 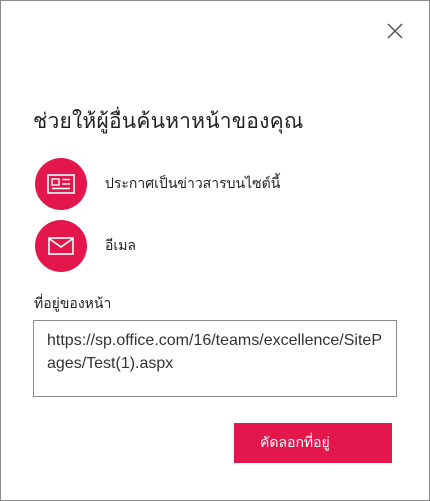 I want to click on email-option: อีเมล, so click(x=215, y=246).